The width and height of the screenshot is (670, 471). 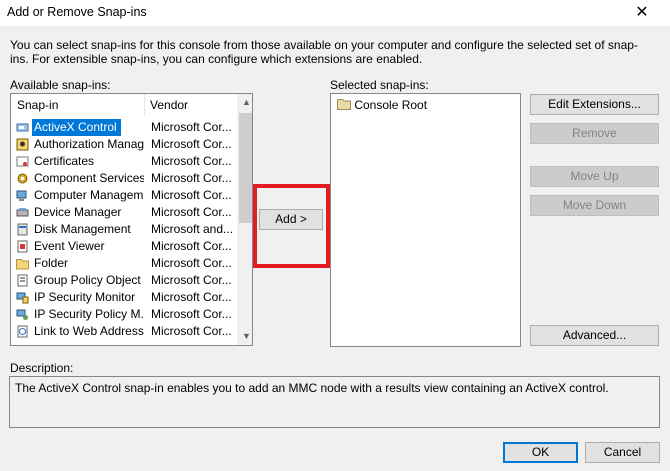 What do you see at coordinates (622, 452) in the screenshot?
I see `cancel-button: Cancel` at bounding box center [622, 452].